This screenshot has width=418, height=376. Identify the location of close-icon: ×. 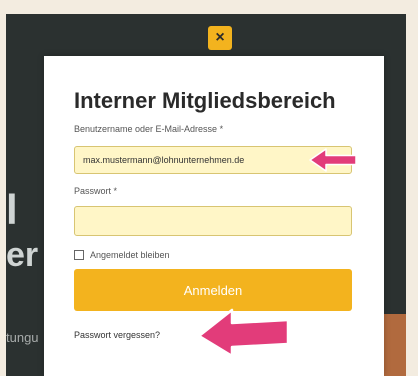
(220, 37).